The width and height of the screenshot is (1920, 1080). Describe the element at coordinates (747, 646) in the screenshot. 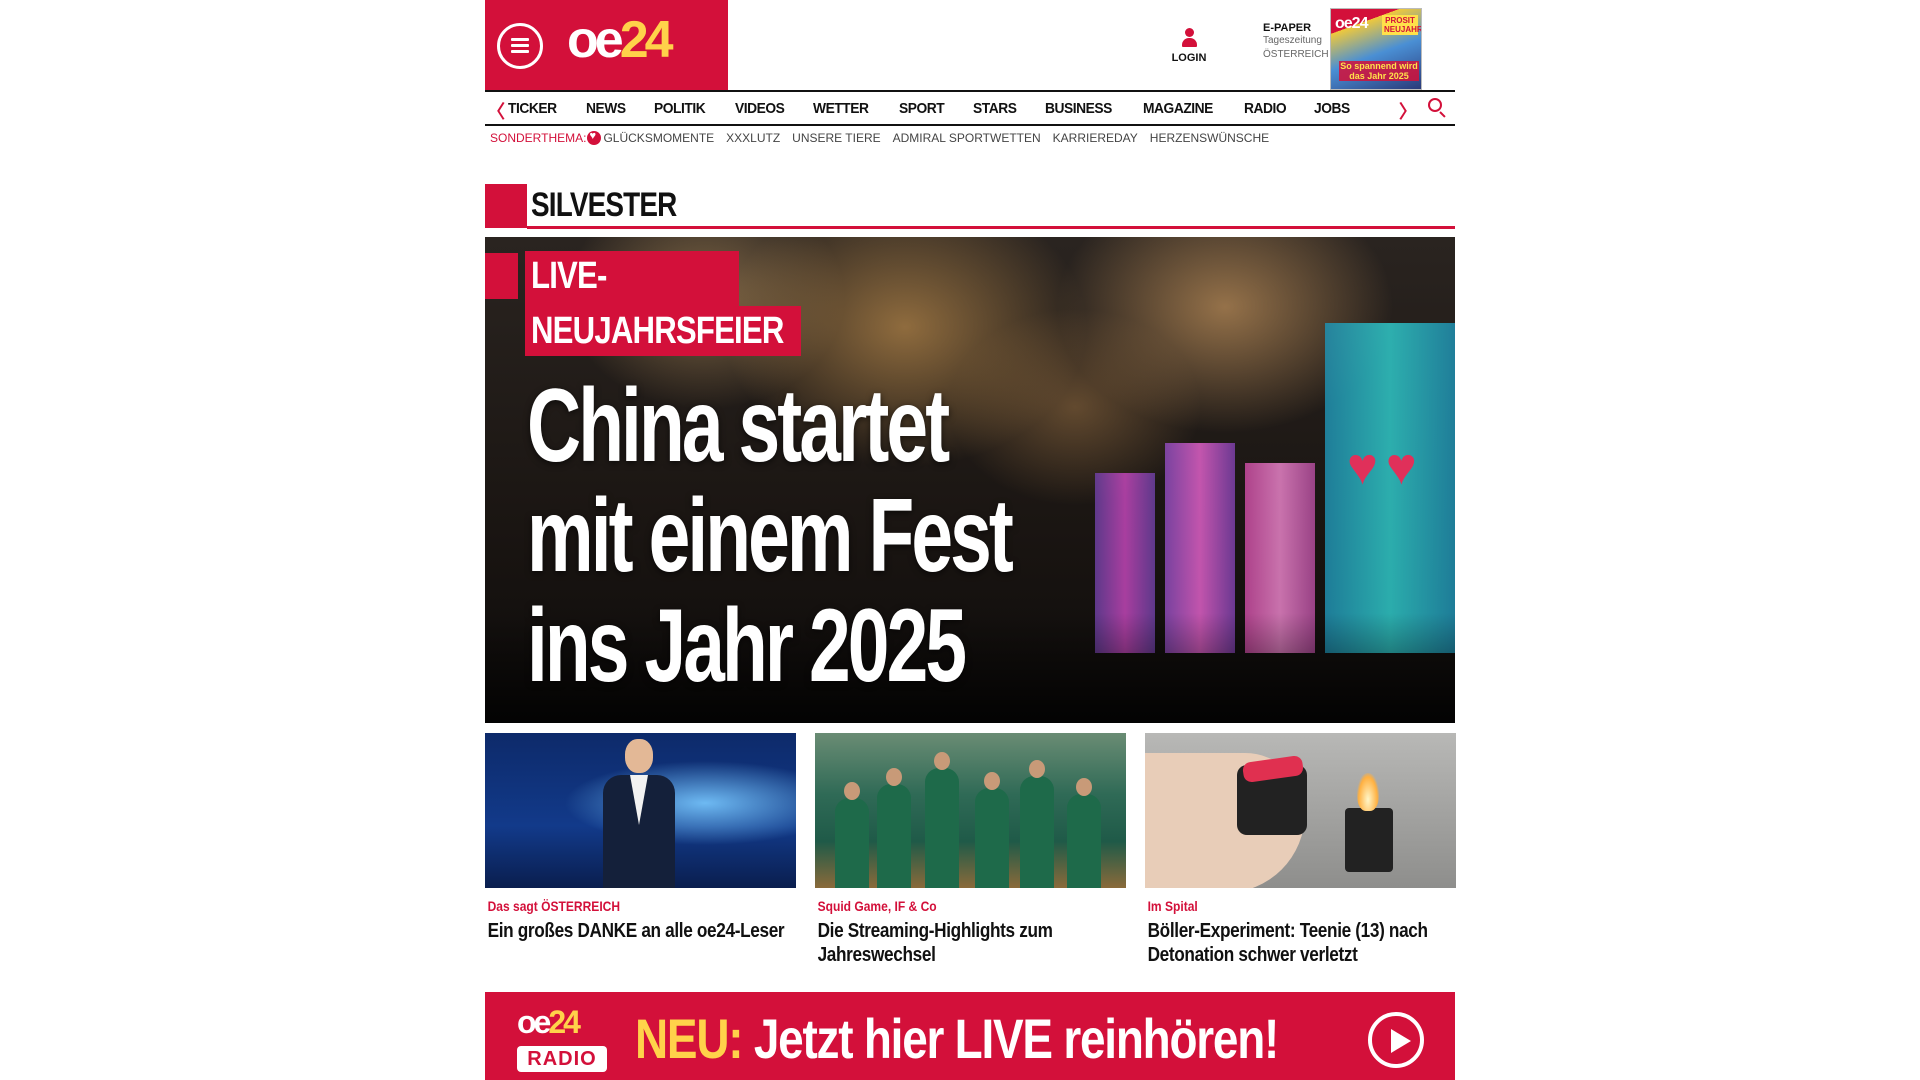

I see `hero-headline-line: ins Jahr 2025` at that location.